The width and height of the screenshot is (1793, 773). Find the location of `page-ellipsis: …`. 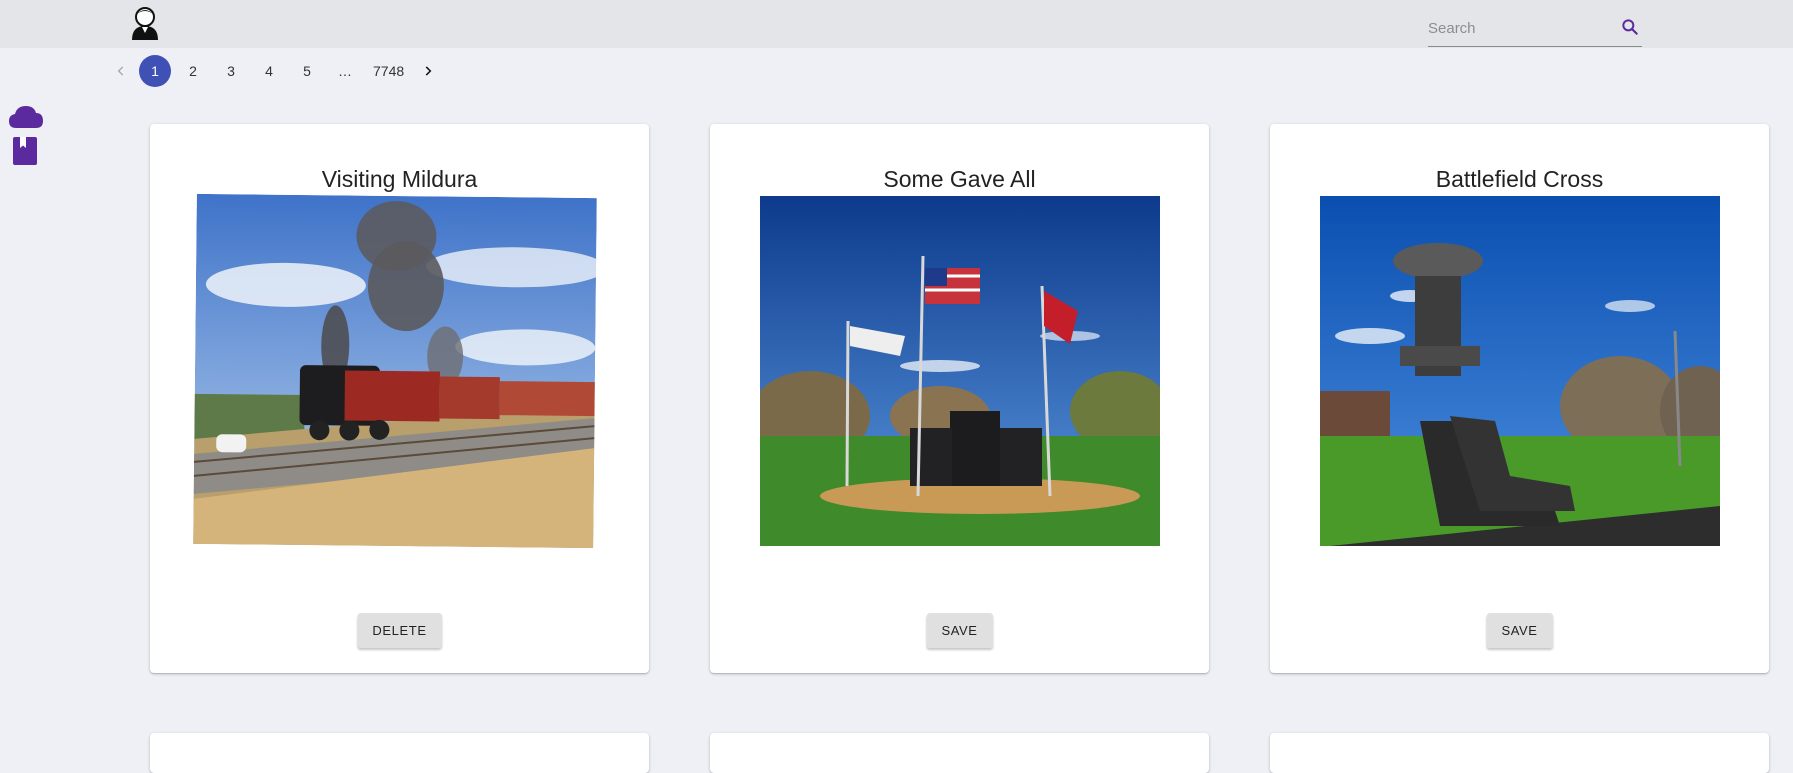

page-ellipsis: … is located at coordinates (345, 71).